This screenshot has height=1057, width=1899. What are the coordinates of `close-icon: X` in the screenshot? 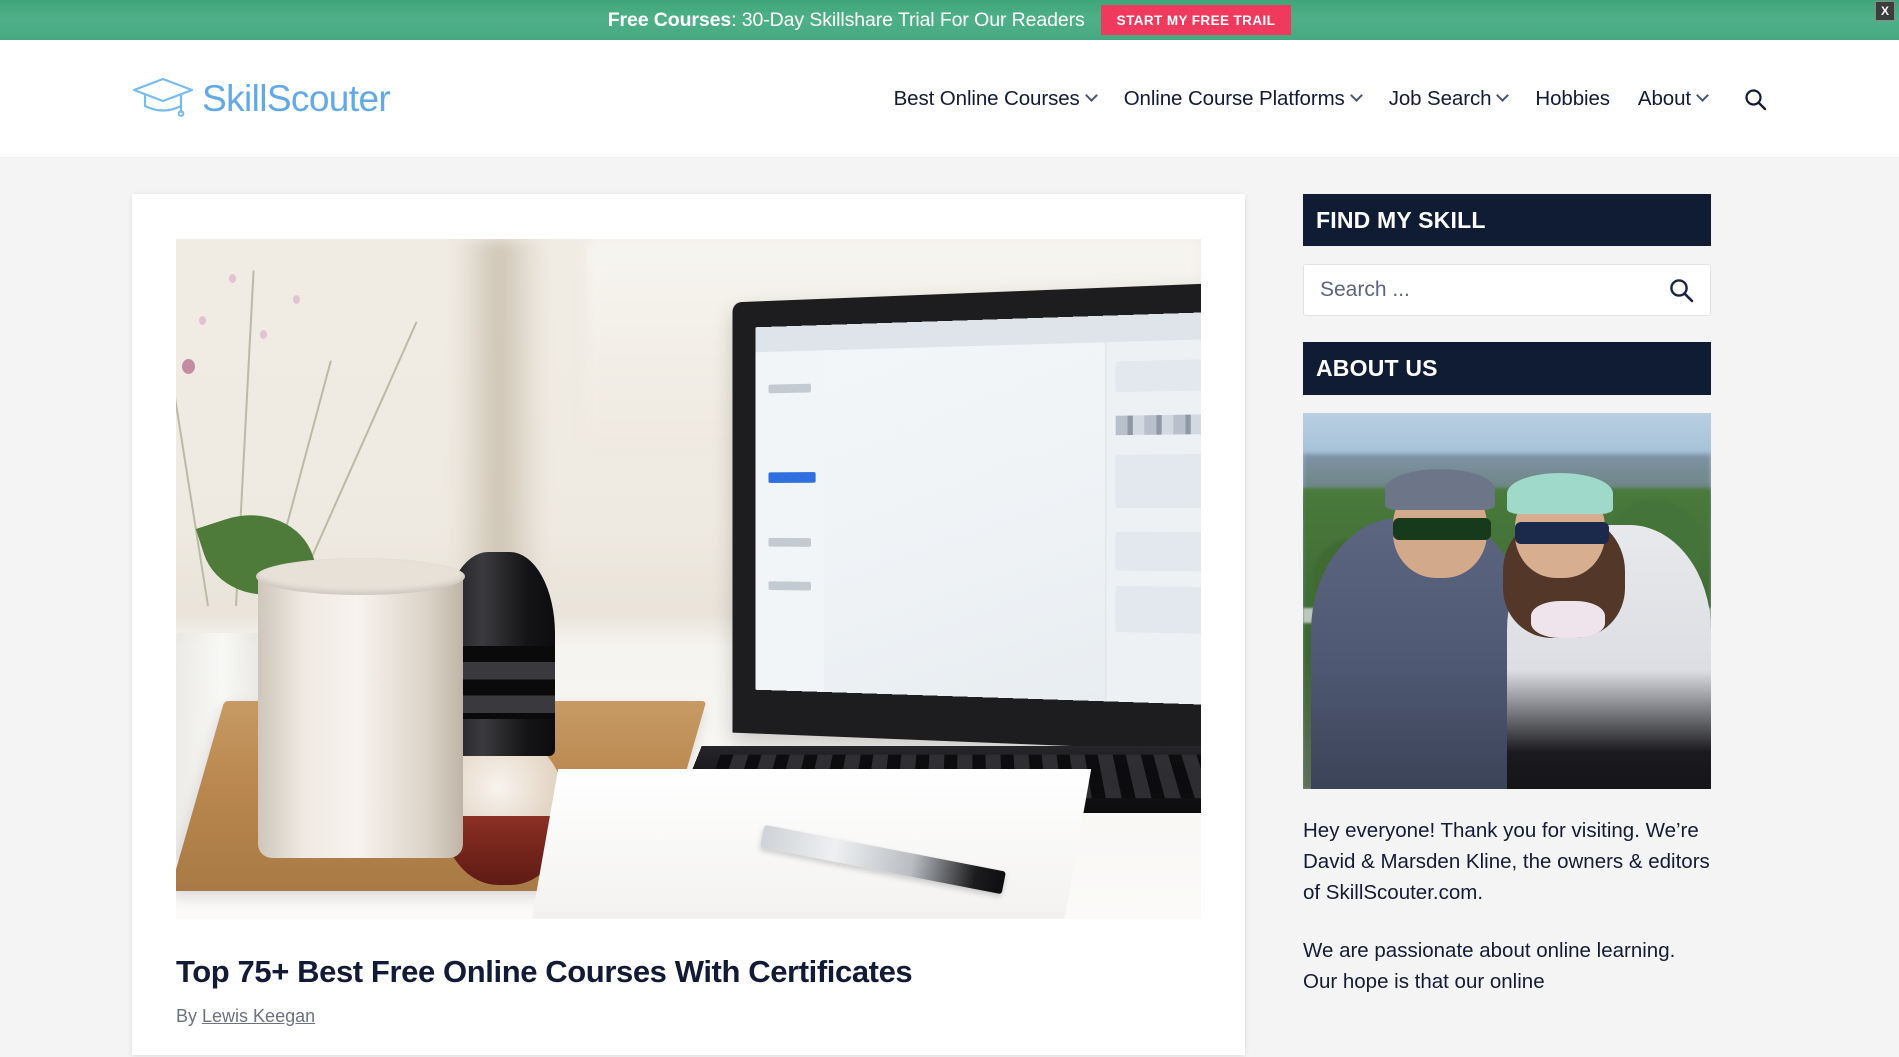 It's located at (1885, 11).